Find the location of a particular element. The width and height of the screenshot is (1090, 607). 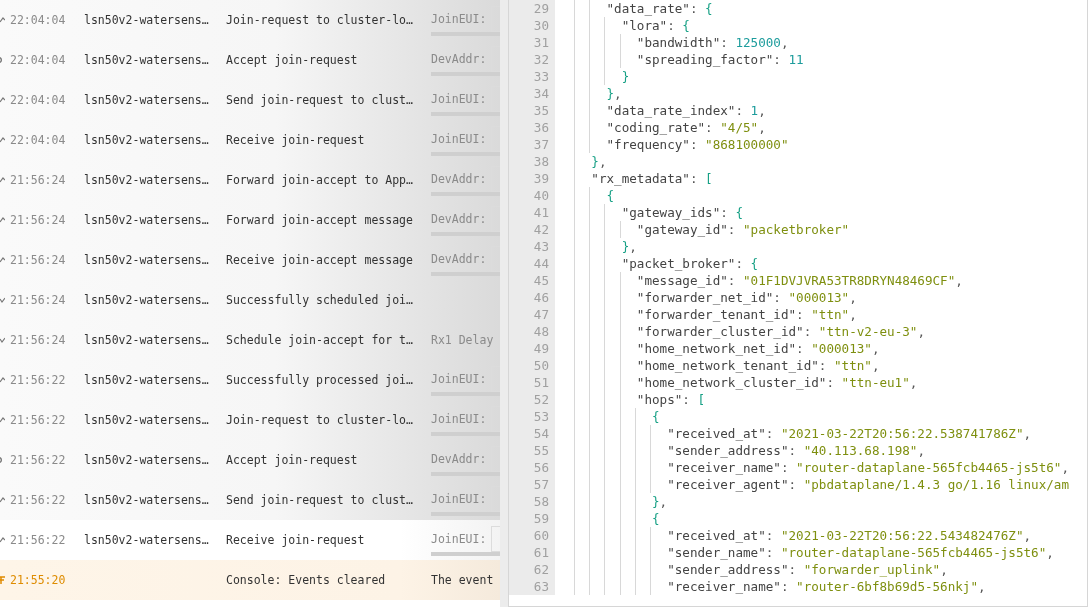

code-string: "router-6bf8b69d5-56nkj" is located at coordinates (887, 586).